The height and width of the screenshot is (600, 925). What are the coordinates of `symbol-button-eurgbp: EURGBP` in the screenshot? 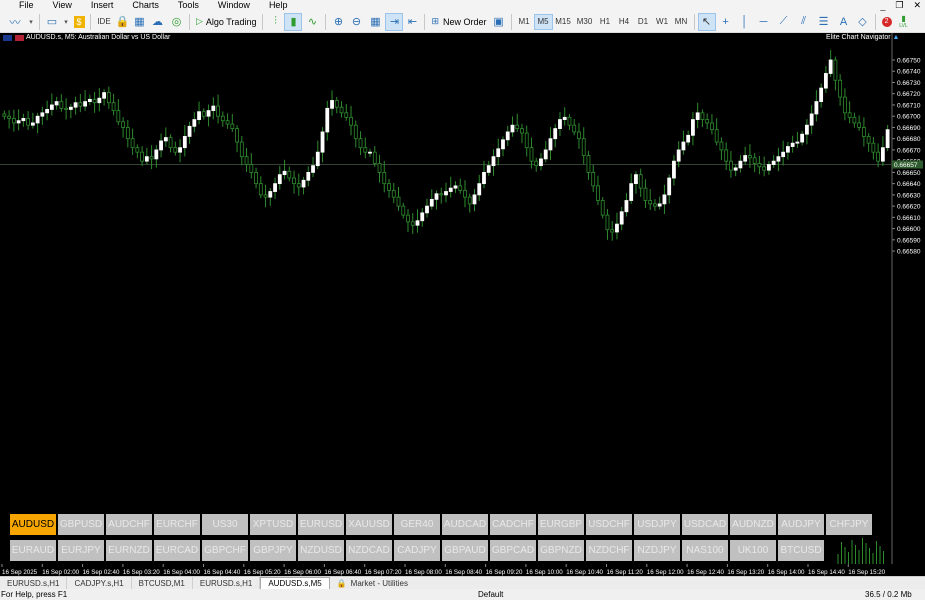 It's located at (561, 524).